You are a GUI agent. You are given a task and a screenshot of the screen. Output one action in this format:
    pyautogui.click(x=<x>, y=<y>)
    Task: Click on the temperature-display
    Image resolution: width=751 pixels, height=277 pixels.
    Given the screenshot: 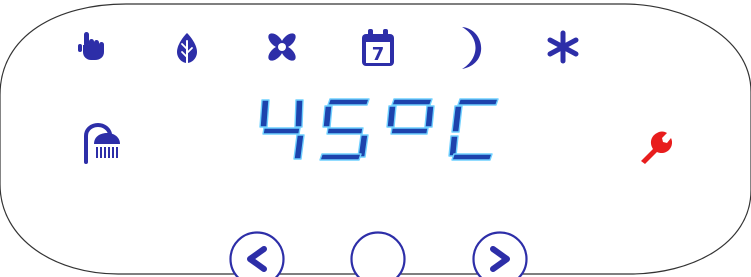 What is the action you would take?
    pyautogui.click(x=379, y=129)
    